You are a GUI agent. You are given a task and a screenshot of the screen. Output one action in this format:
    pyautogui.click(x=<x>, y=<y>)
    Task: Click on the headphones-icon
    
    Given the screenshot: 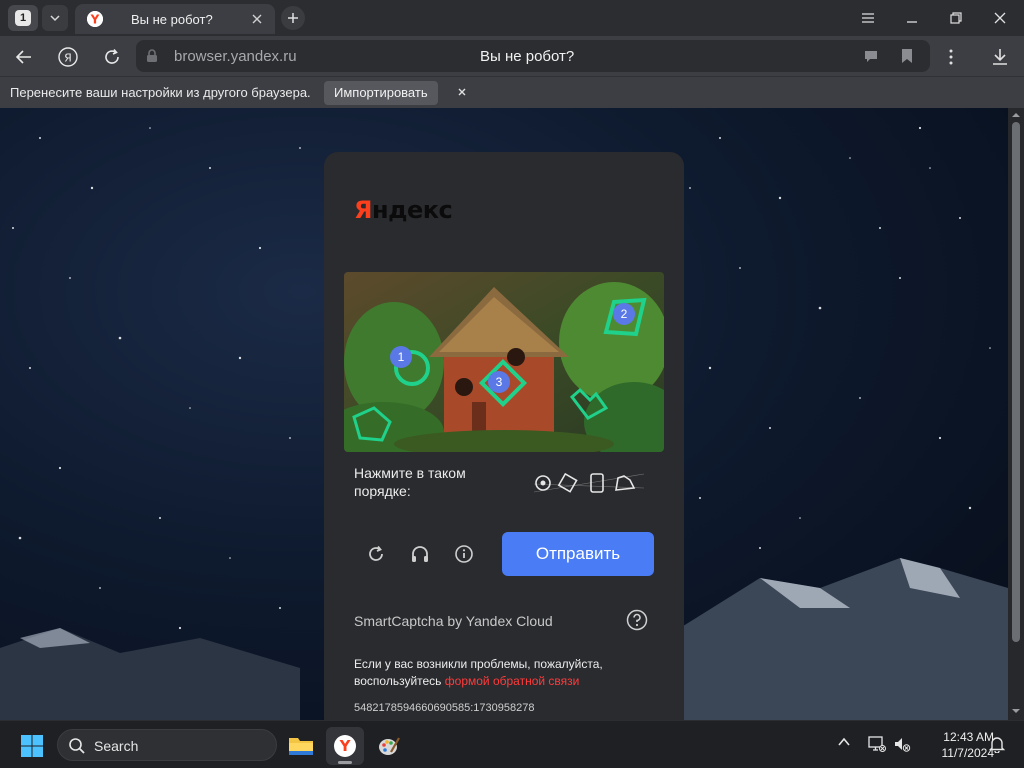 What is the action you would take?
    pyautogui.click(x=420, y=554)
    